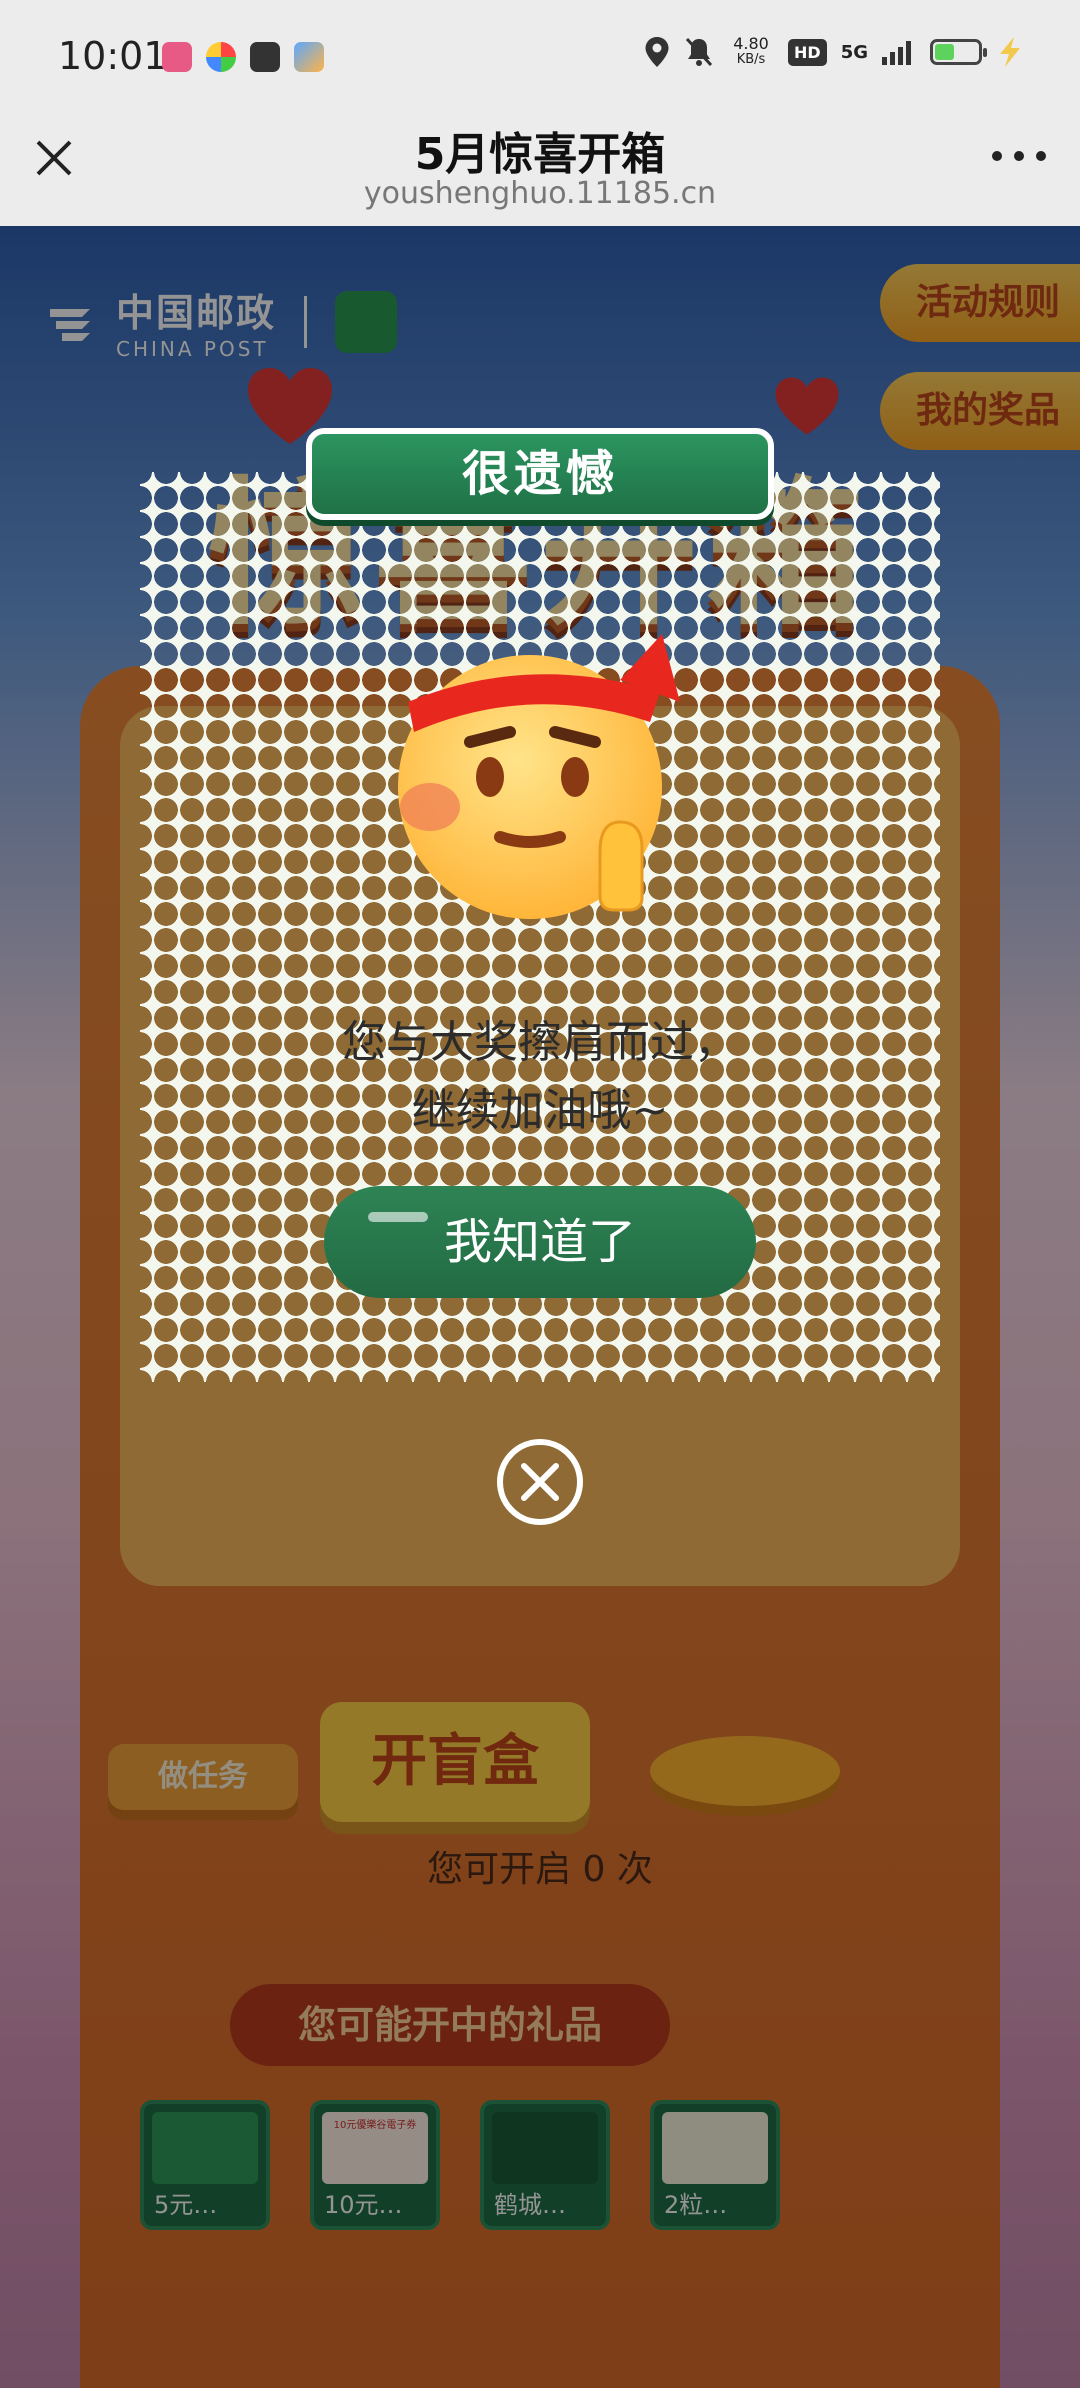 The height and width of the screenshot is (2388, 1080). I want to click on acknowledge-label: 我知道了, so click(539, 1242).